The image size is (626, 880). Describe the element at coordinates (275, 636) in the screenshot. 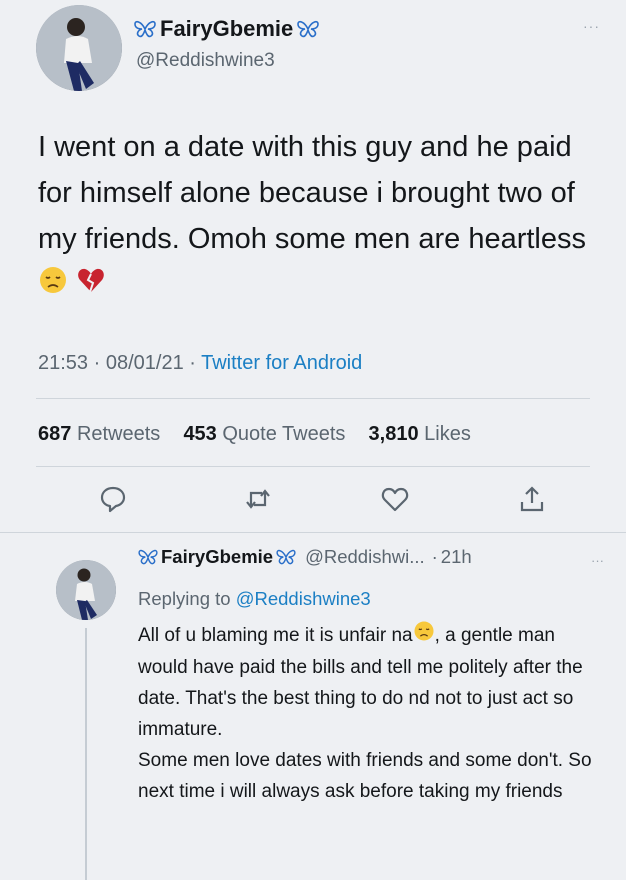

I see `reply-text-part1: All of u blaming me it is unfair na` at that location.